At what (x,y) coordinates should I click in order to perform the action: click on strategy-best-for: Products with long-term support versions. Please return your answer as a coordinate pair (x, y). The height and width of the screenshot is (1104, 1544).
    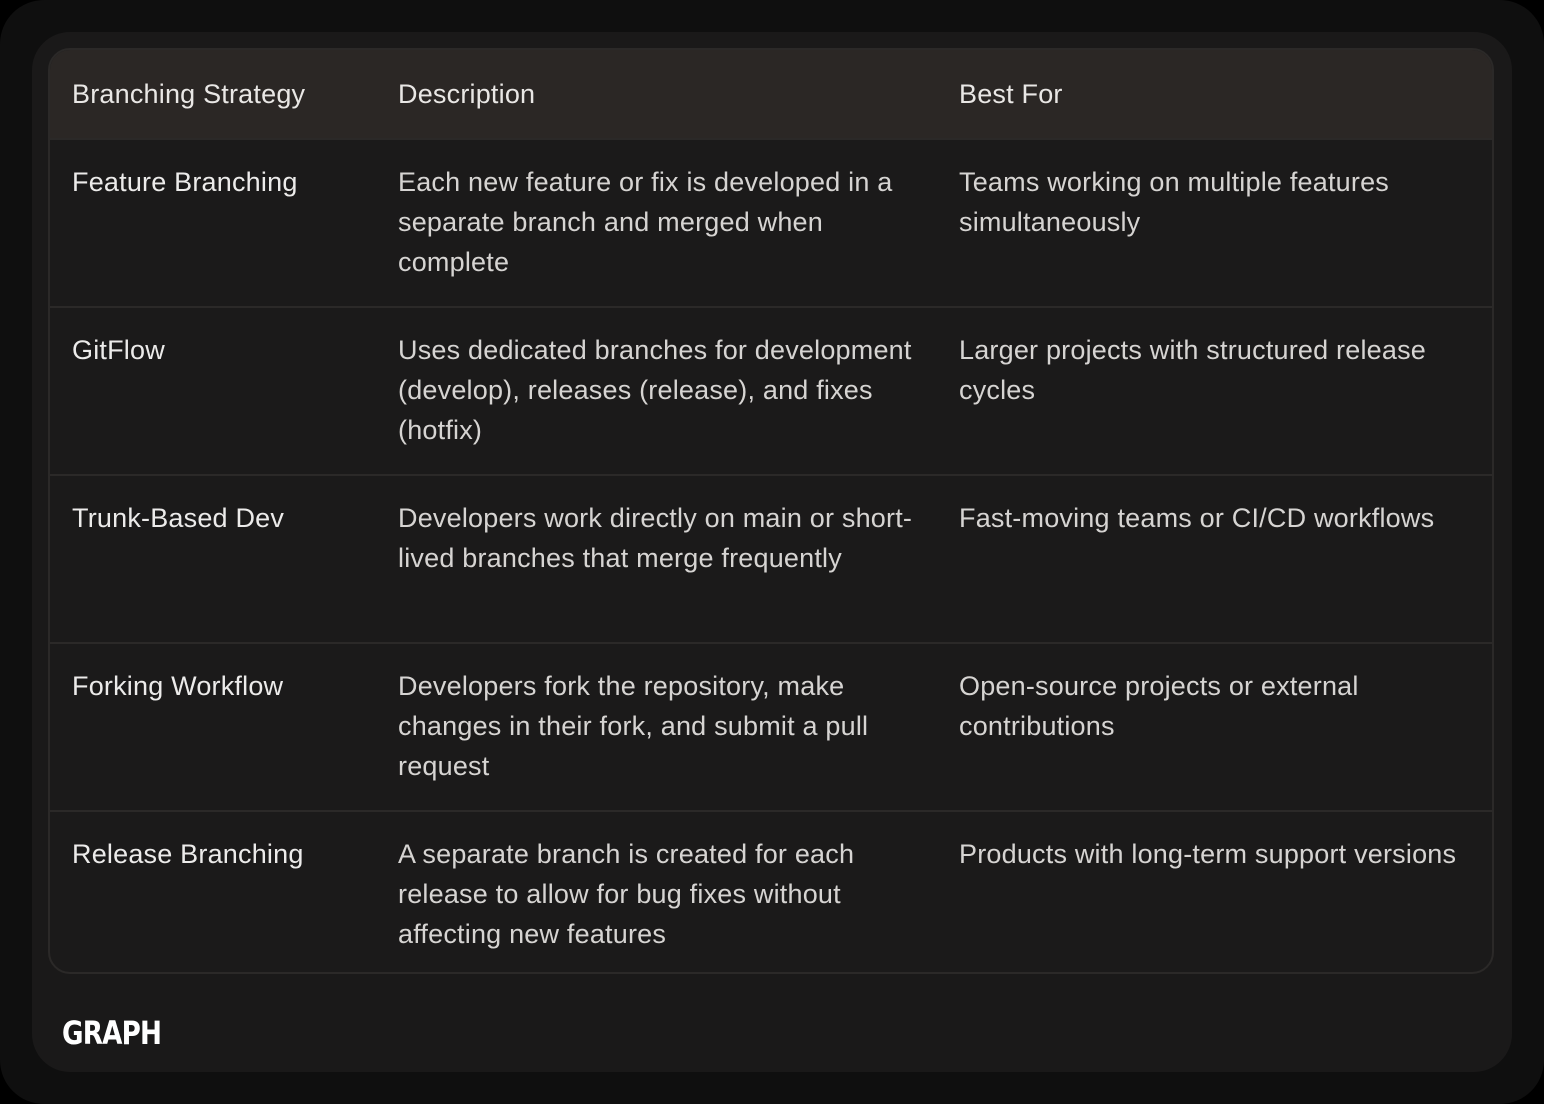
    Looking at the image, I should click on (1208, 854).